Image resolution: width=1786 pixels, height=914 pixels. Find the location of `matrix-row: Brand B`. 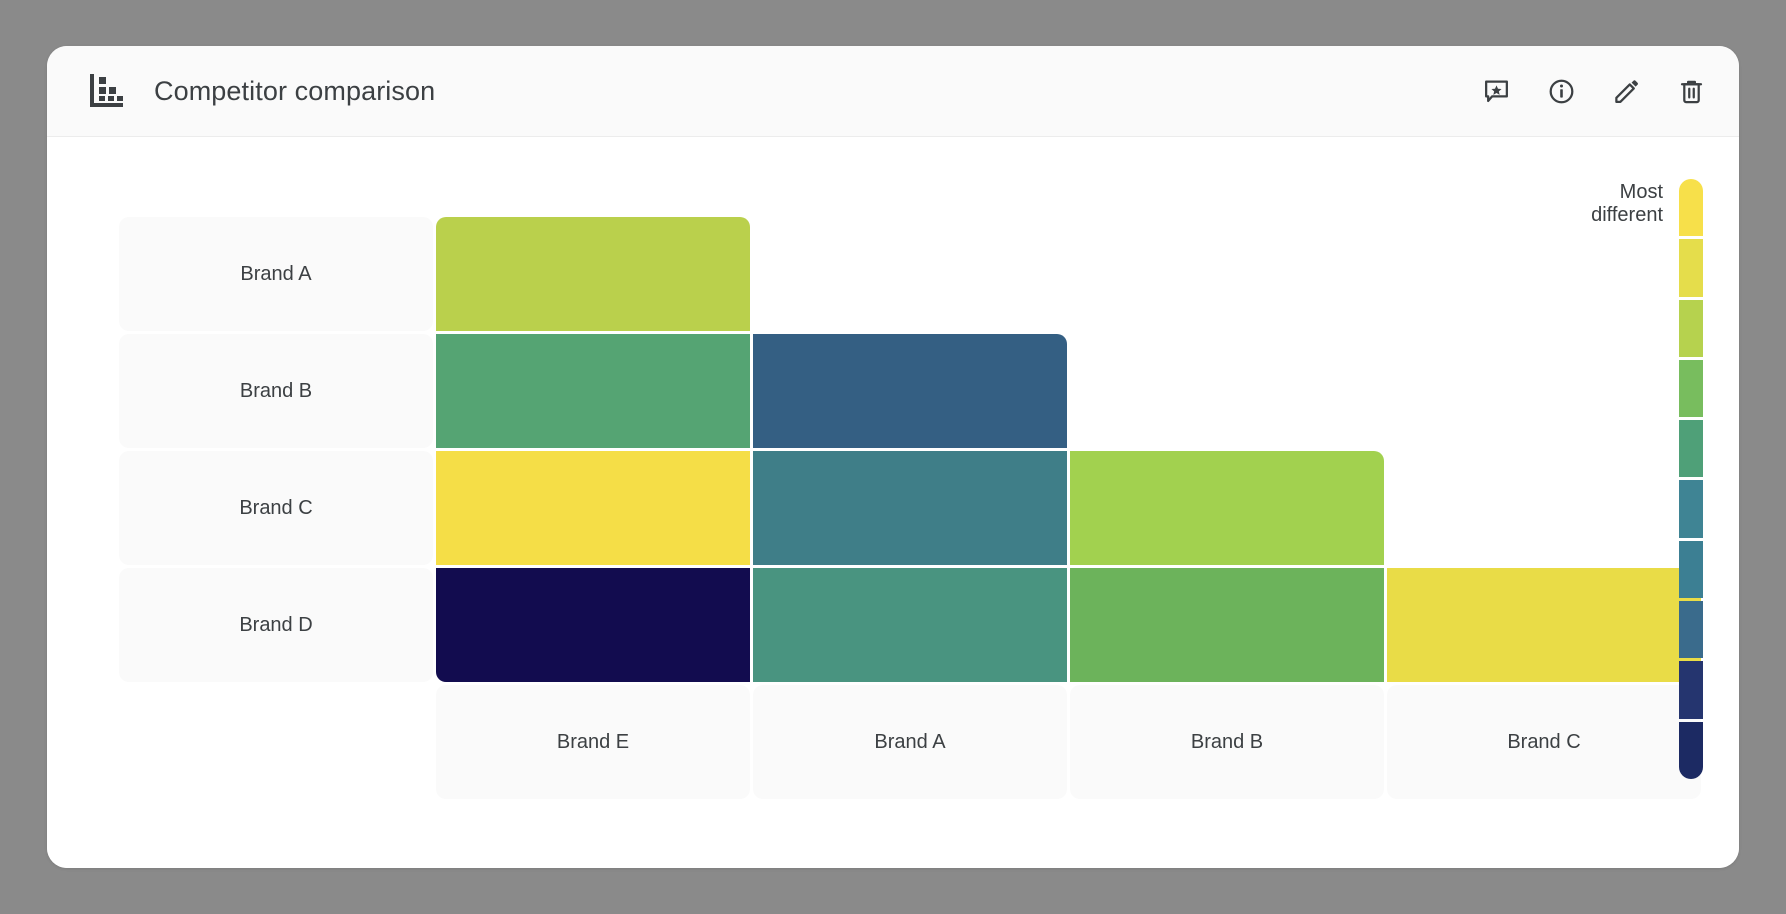

matrix-row: Brand B is located at coordinates (911, 392).